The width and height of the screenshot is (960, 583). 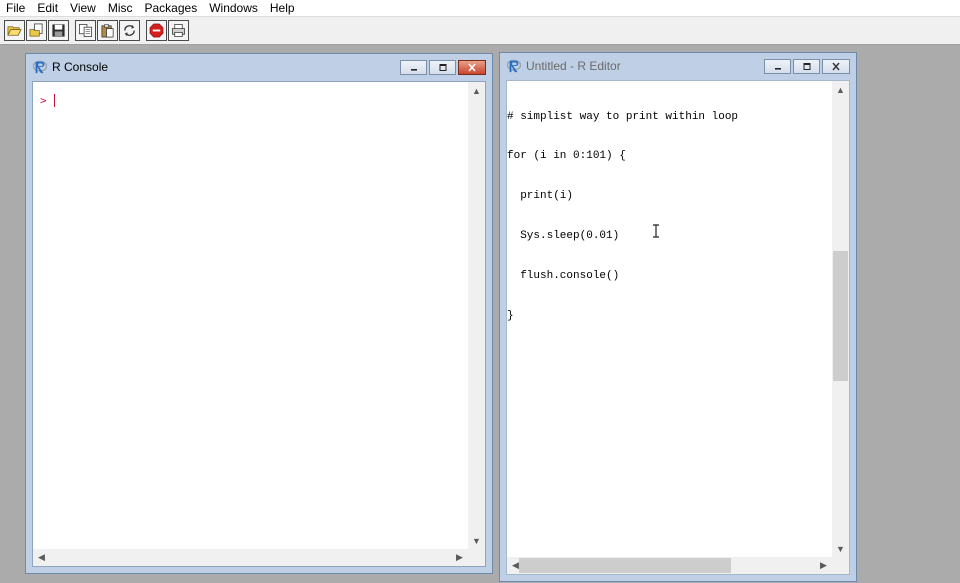 I want to click on console-horizontal-scrollbar: ◀ ▶, so click(x=250, y=557).